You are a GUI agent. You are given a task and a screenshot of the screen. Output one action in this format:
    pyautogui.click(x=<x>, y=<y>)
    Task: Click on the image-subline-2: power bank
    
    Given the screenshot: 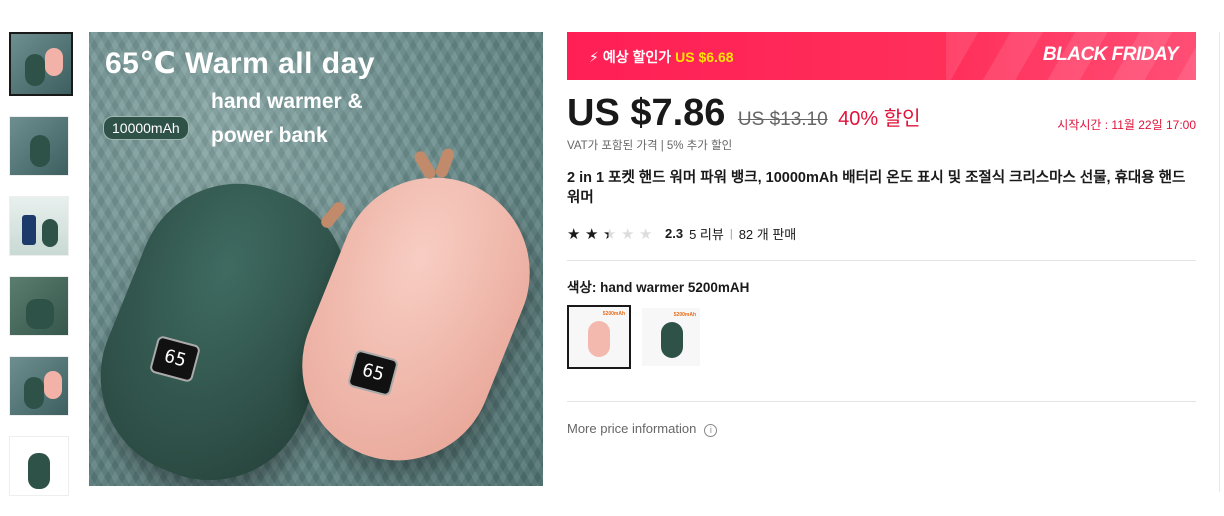 What is the action you would take?
    pyautogui.click(x=269, y=135)
    